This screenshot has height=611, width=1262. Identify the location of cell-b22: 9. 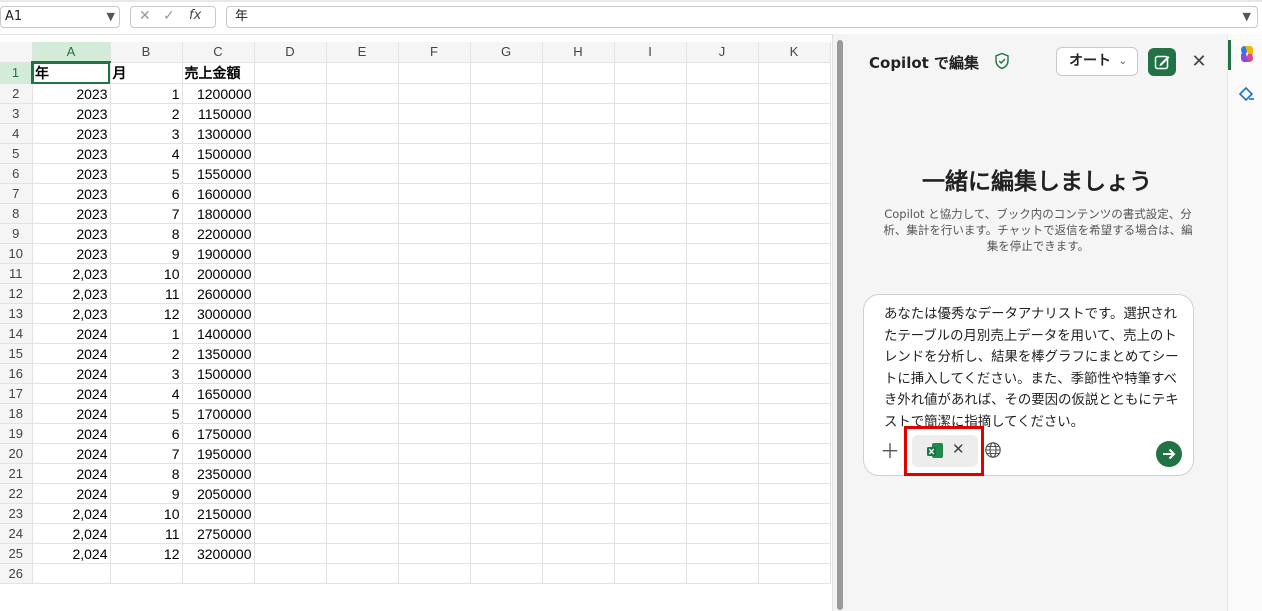
(146, 493).